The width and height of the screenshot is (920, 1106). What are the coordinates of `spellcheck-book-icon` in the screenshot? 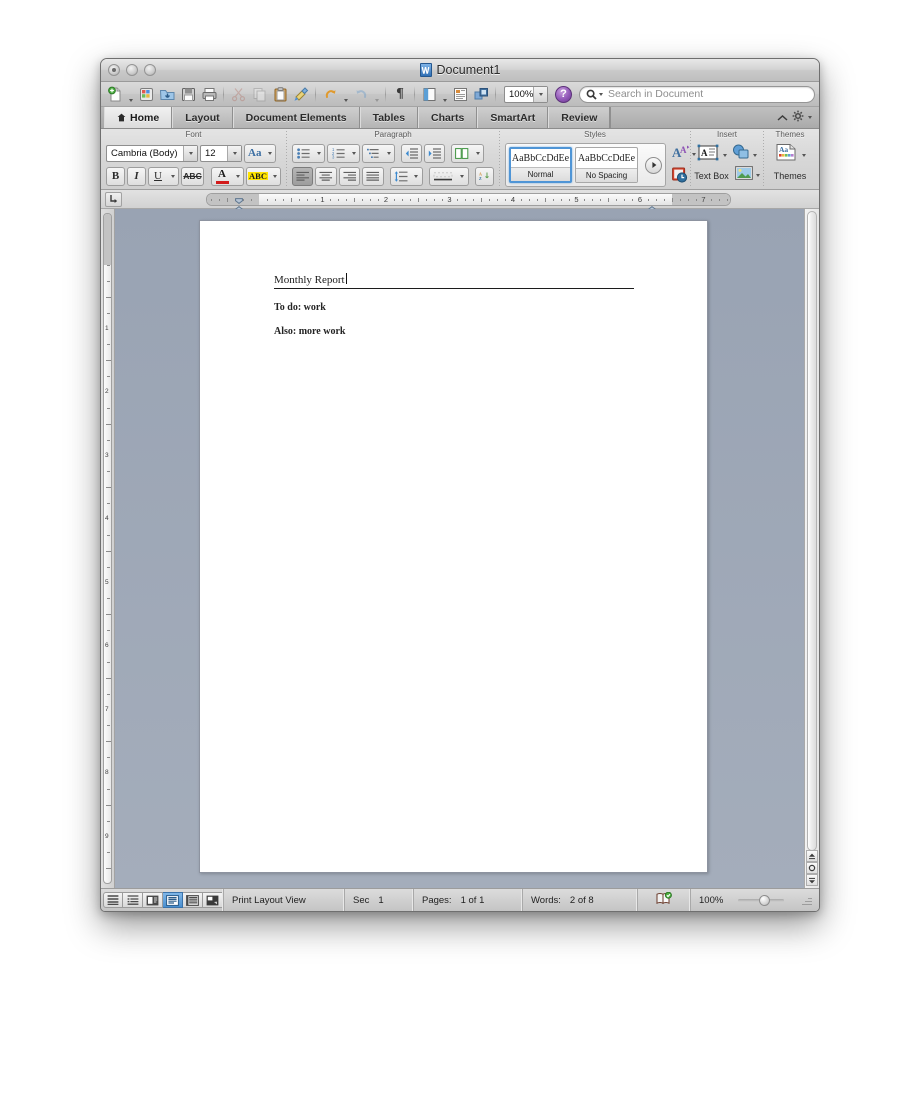 It's located at (664, 899).